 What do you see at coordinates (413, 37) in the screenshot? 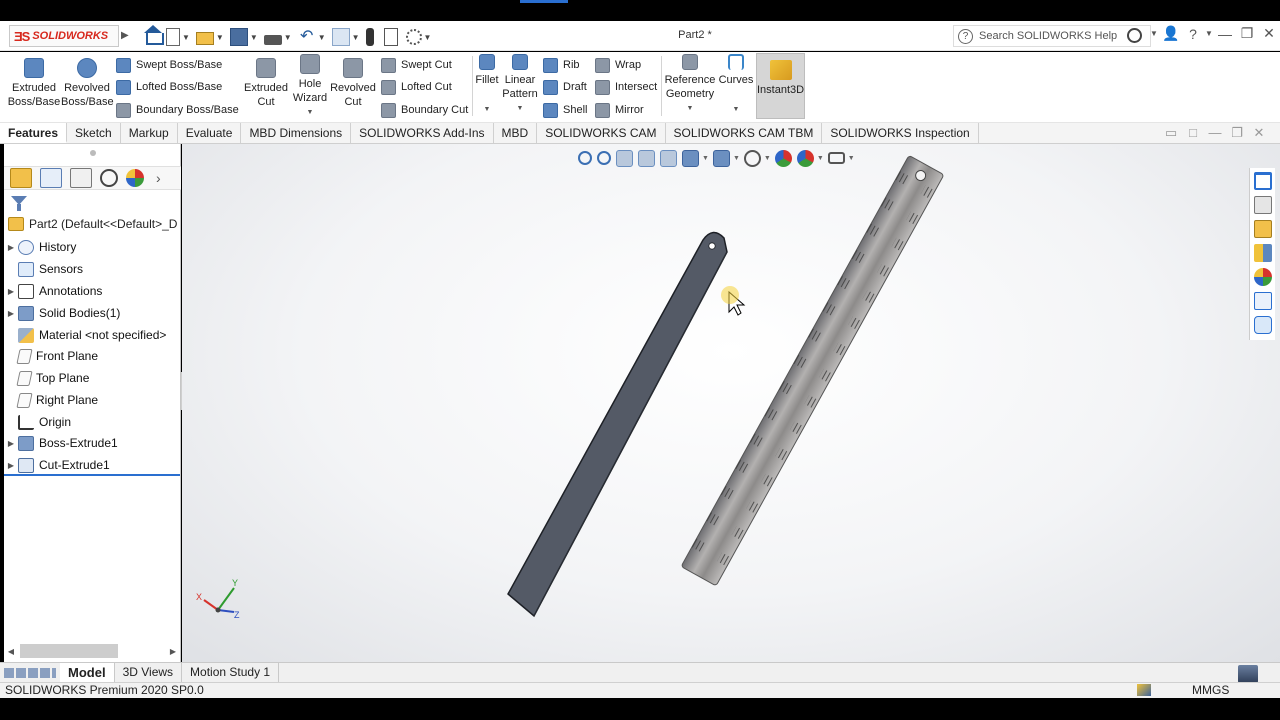
I see `gear-icon` at bounding box center [413, 37].